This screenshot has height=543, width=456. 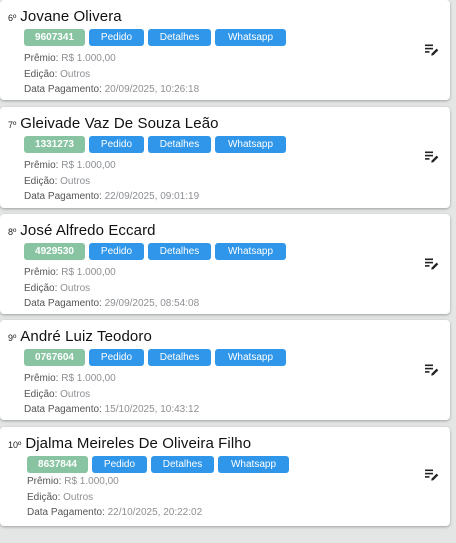 I want to click on ticket-code-badge: 4929530, so click(x=54, y=251).